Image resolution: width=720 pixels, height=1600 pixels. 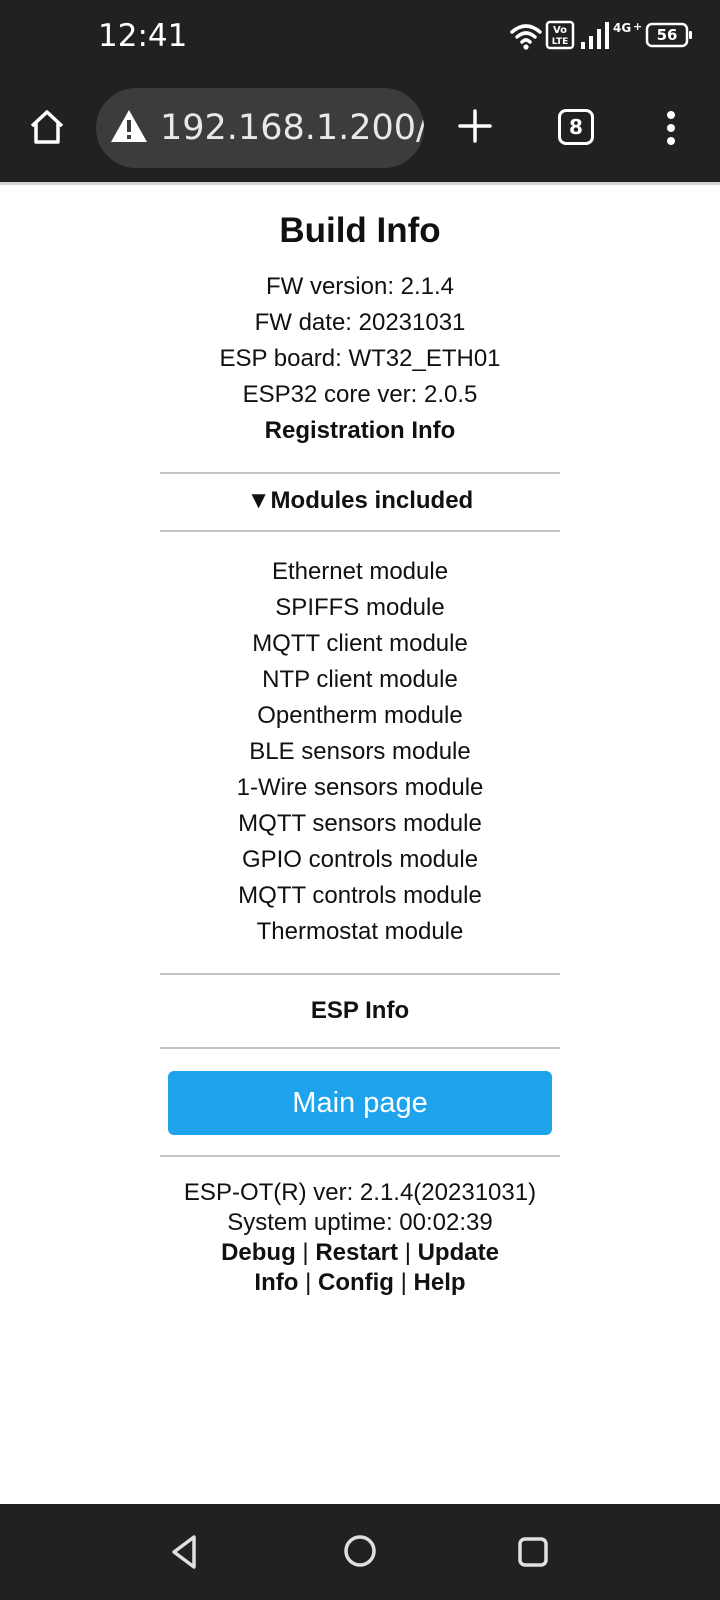 What do you see at coordinates (360, 787) in the screenshot?
I see `module-item: 1-Wire sensors module` at bounding box center [360, 787].